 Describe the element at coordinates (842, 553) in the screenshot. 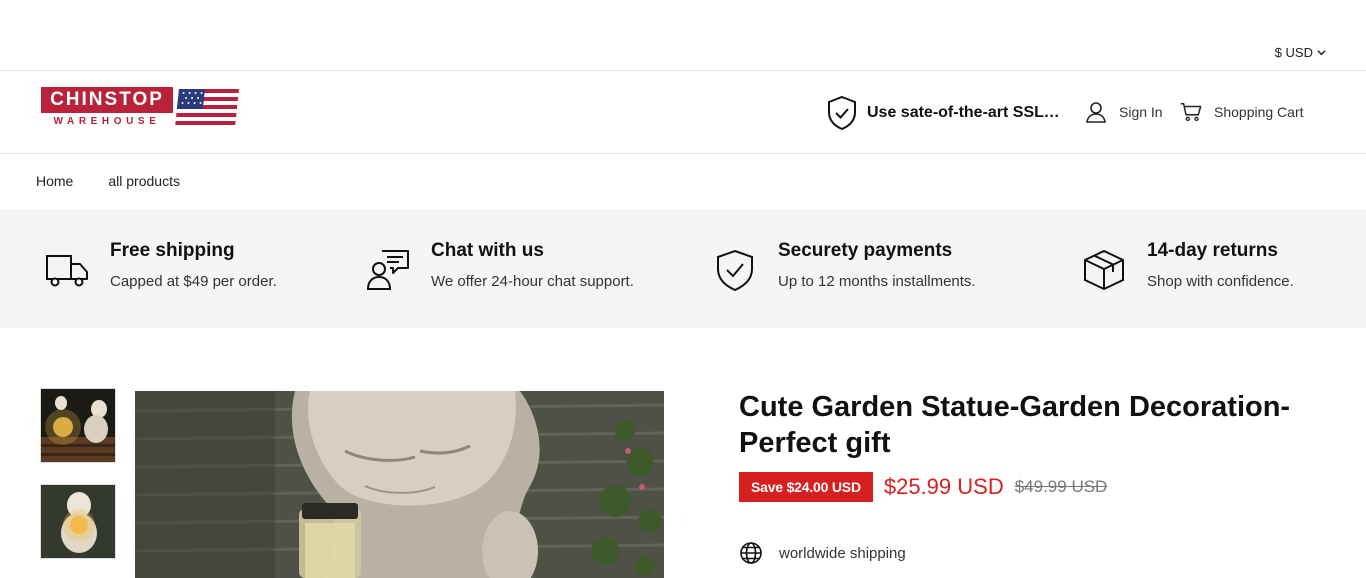

I see `shipping-label: worldwide shipping` at that location.